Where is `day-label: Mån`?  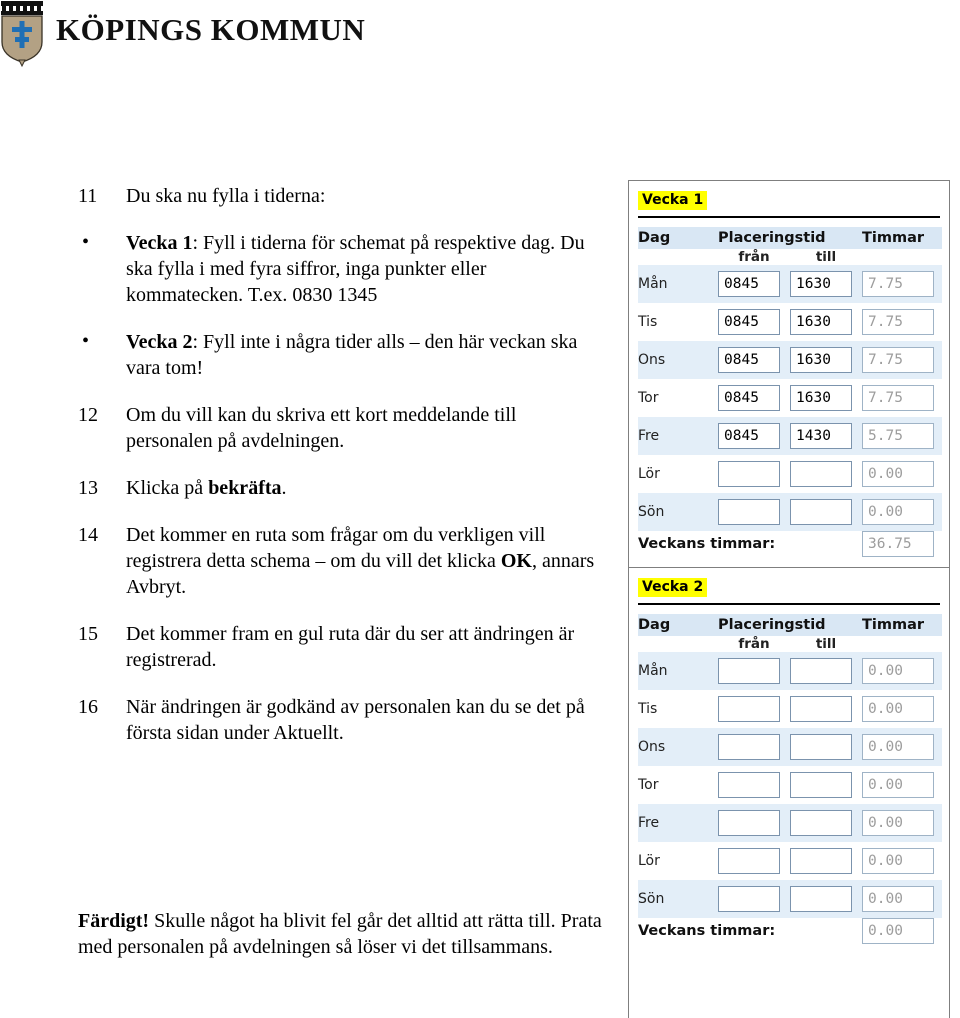
day-label: Mån is located at coordinates (678, 284).